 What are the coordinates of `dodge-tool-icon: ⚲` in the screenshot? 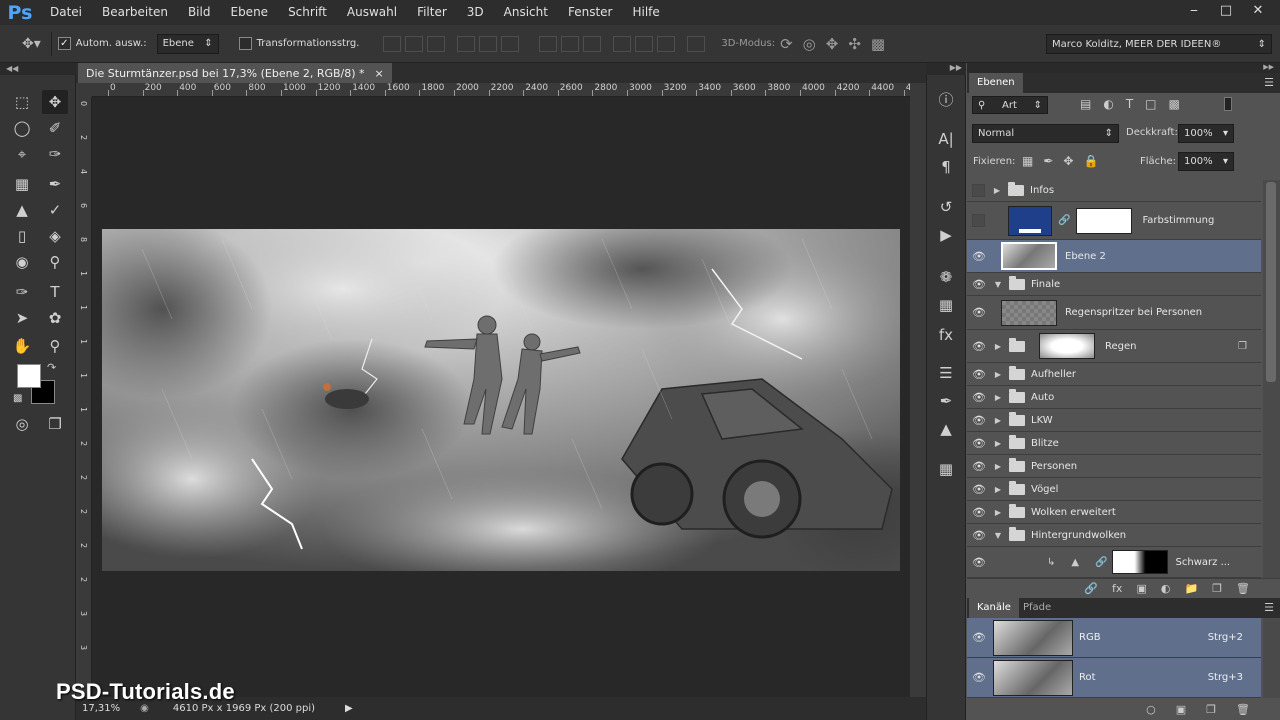 It's located at (55, 262).